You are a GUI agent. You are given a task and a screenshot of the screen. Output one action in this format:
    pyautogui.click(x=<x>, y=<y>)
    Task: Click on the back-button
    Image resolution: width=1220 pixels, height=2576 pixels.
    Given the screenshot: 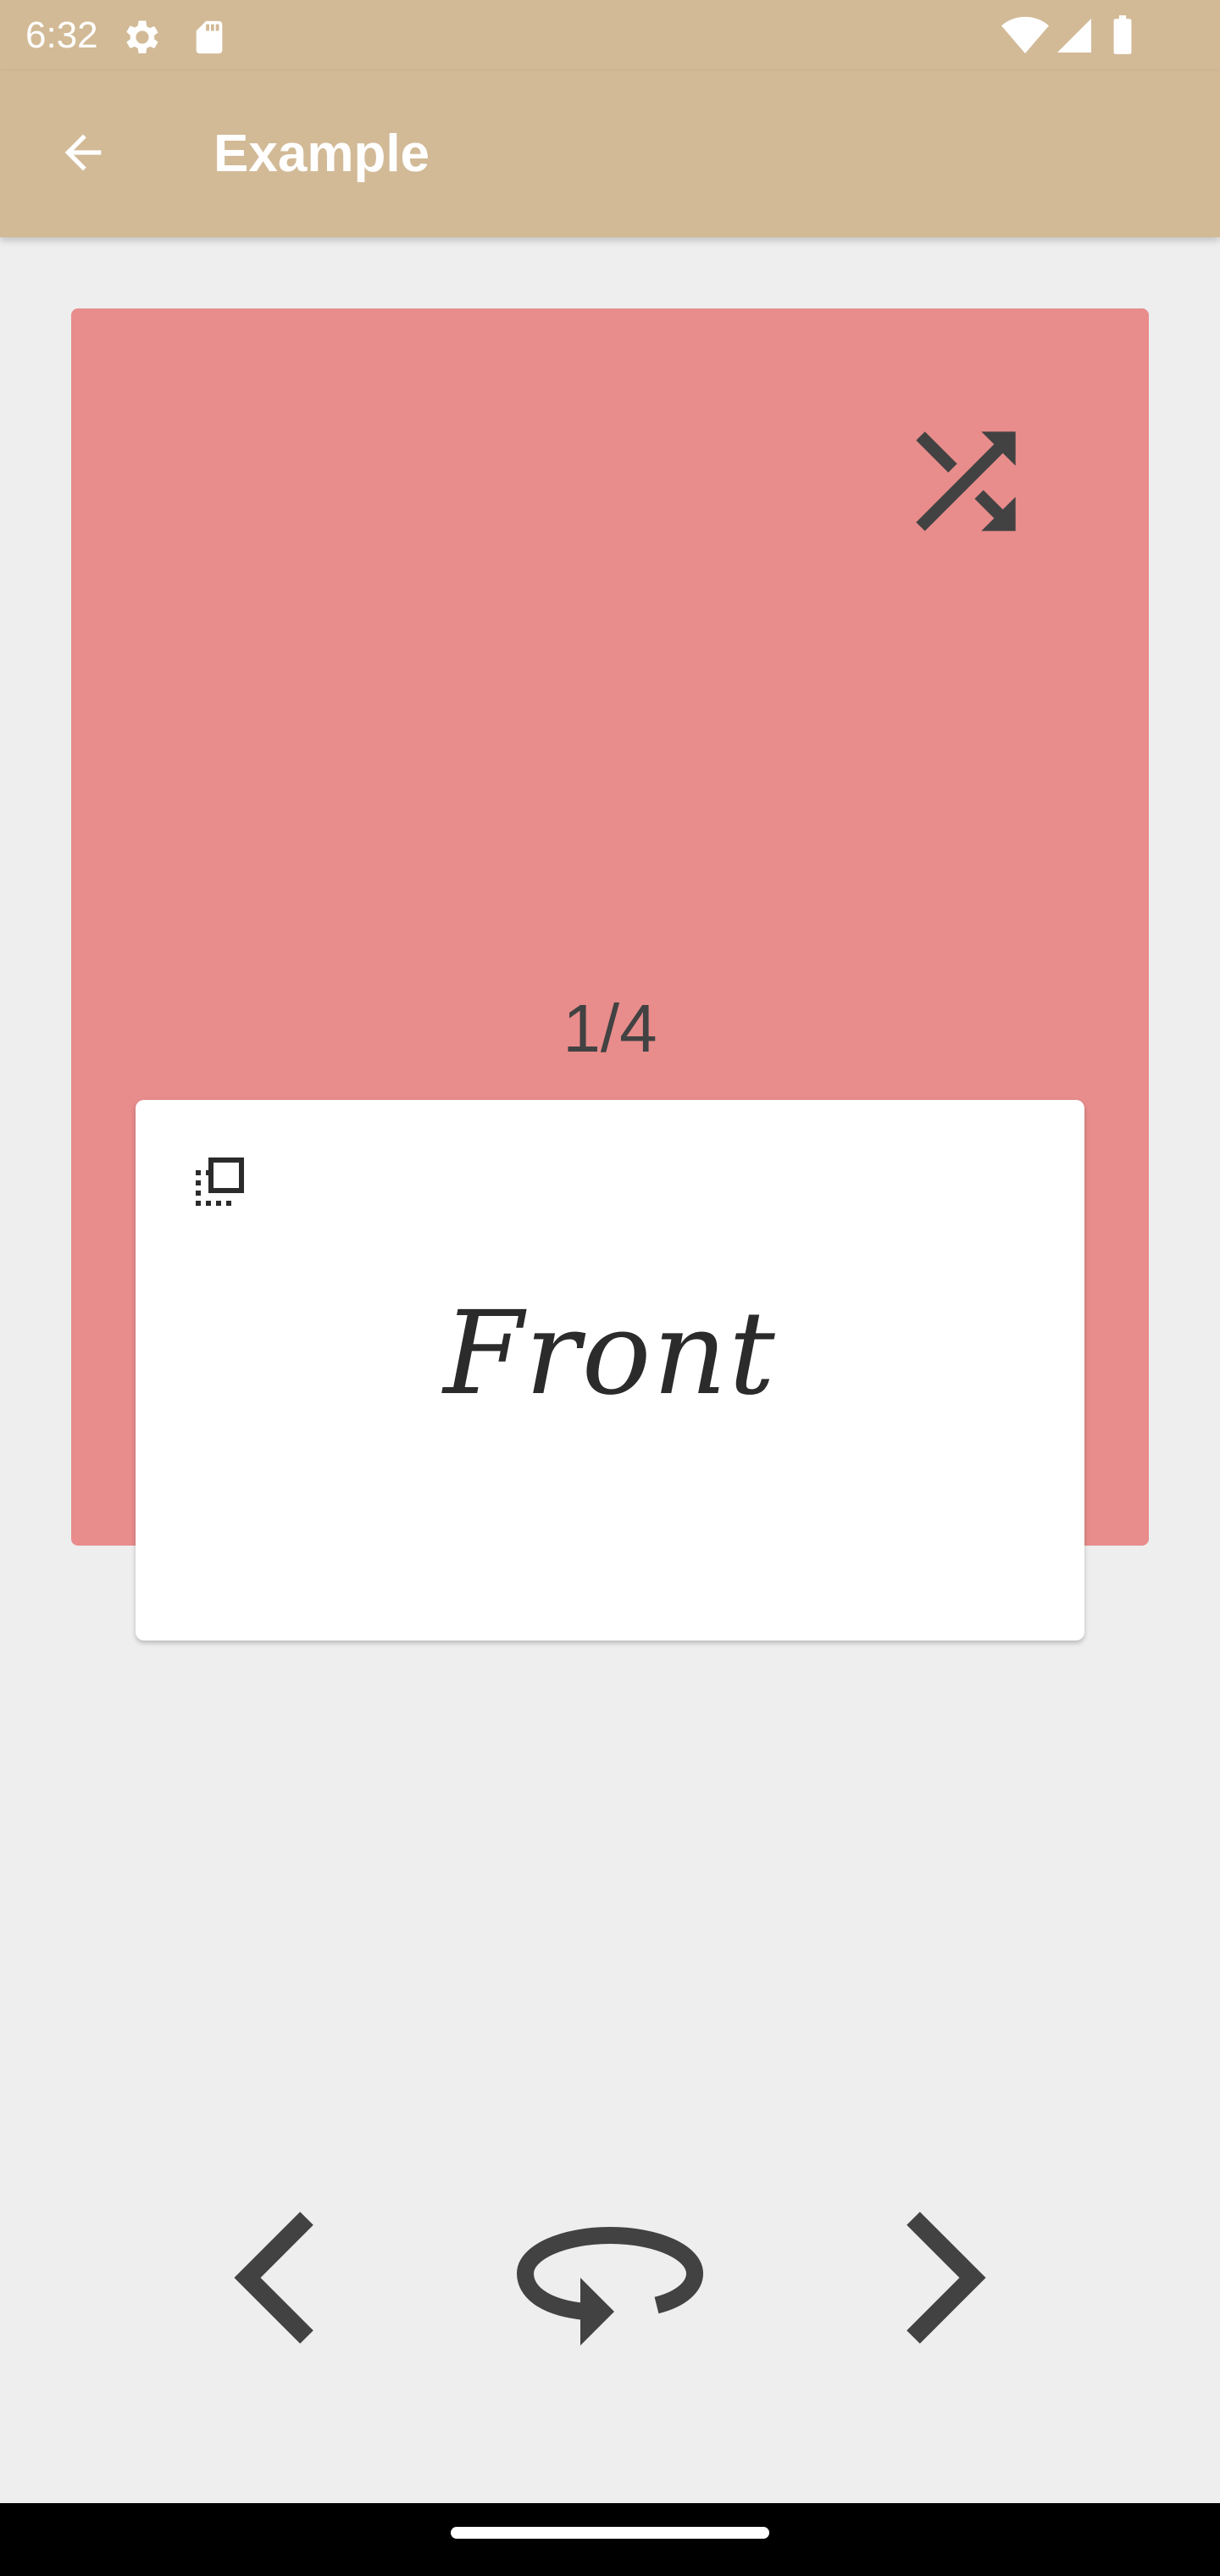 What is the action you would take?
    pyautogui.click(x=83, y=154)
    